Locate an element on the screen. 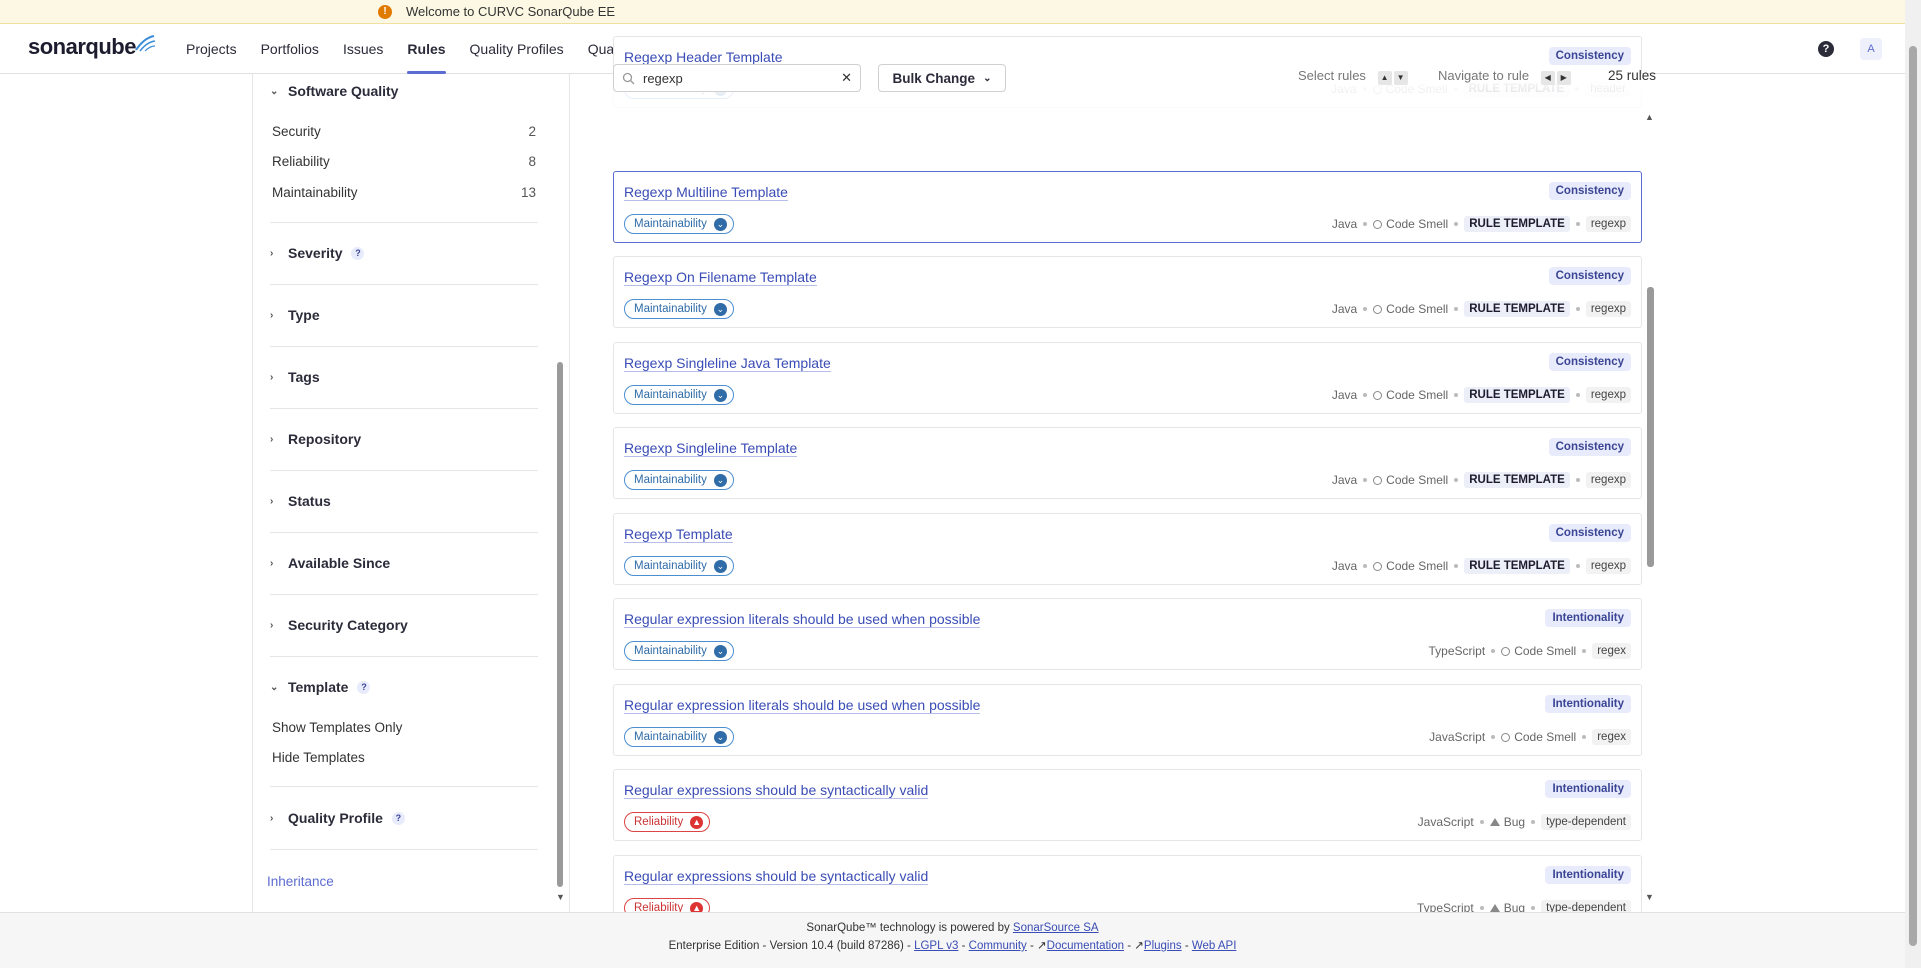 The height and width of the screenshot is (968, 1921). rule-title-link: Regexp Multiline Template is located at coordinates (706, 192).